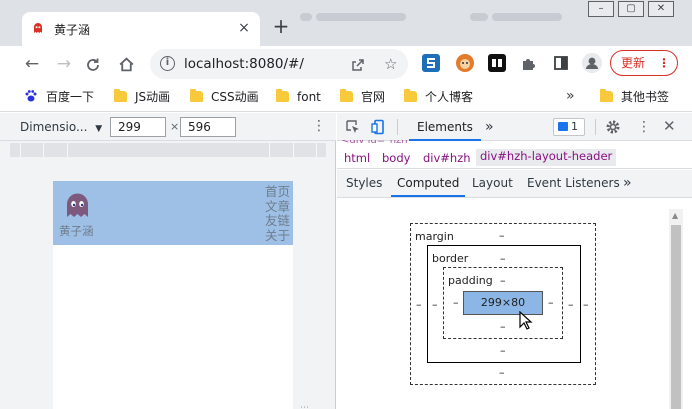 This screenshot has width=692, height=409. Describe the element at coordinates (570, 96) in the screenshot. I see `bookmarks-overflow-button: »` at that location.